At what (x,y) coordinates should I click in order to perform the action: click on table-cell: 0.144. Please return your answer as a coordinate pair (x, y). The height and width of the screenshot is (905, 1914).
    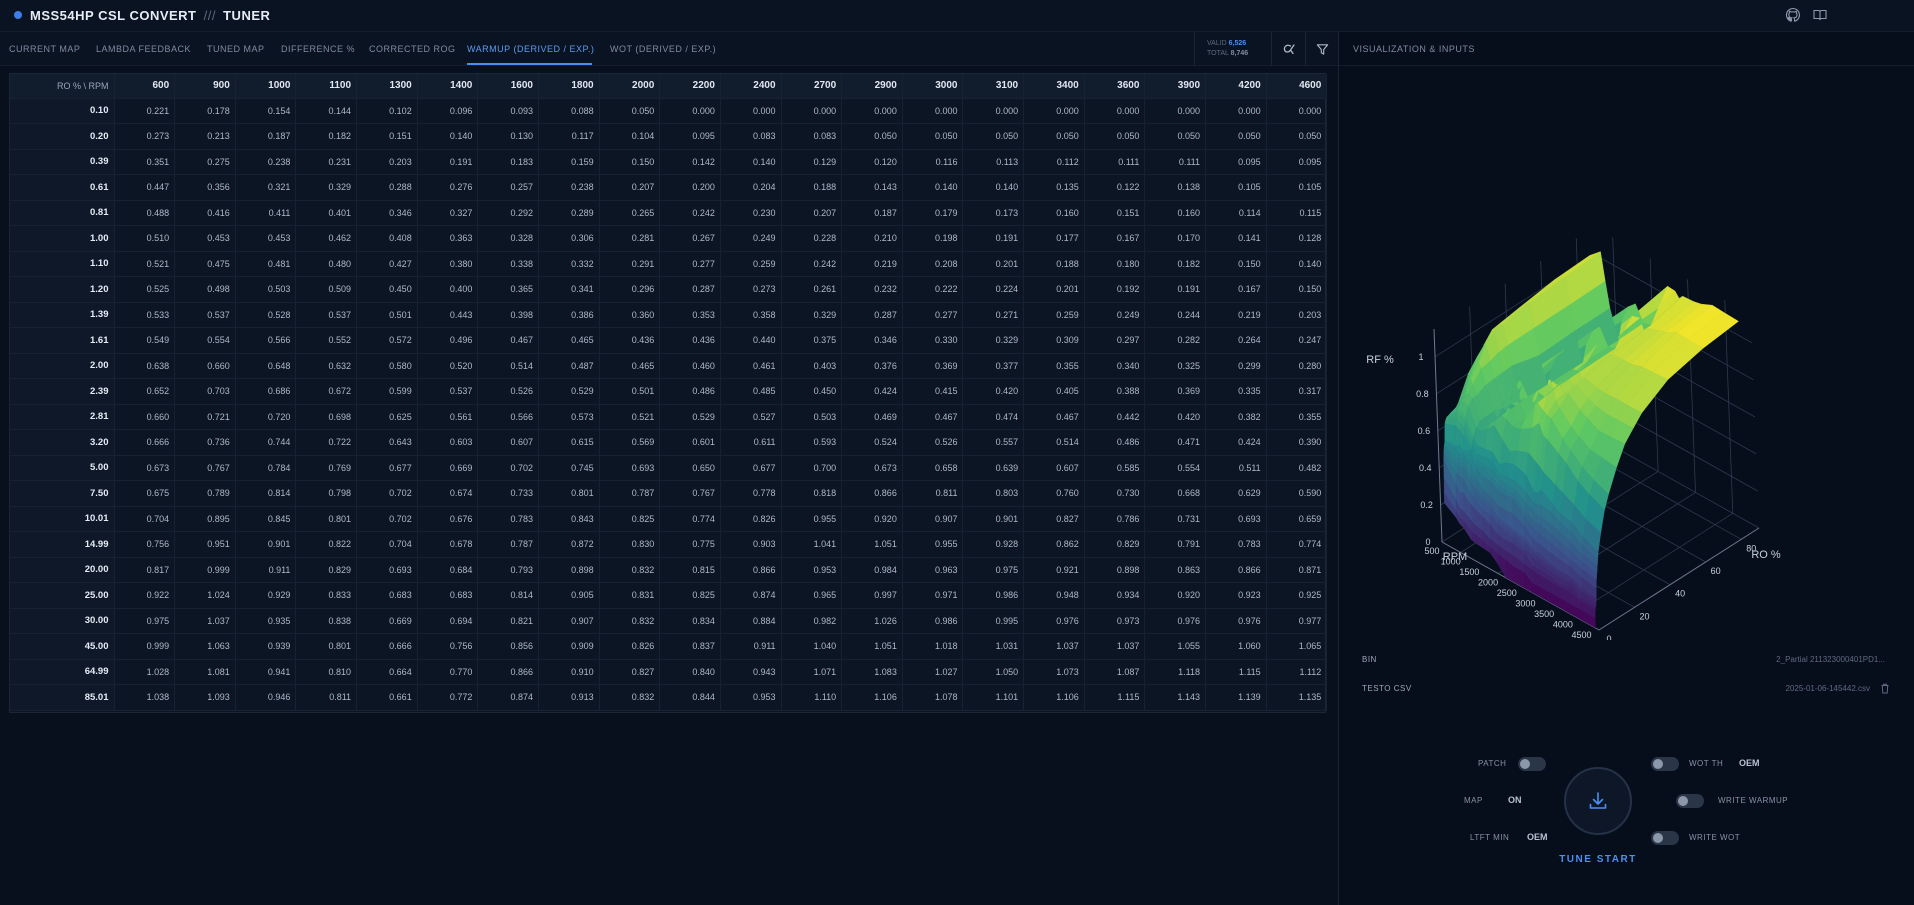
    Looking at the image, I should click on (326, 111).